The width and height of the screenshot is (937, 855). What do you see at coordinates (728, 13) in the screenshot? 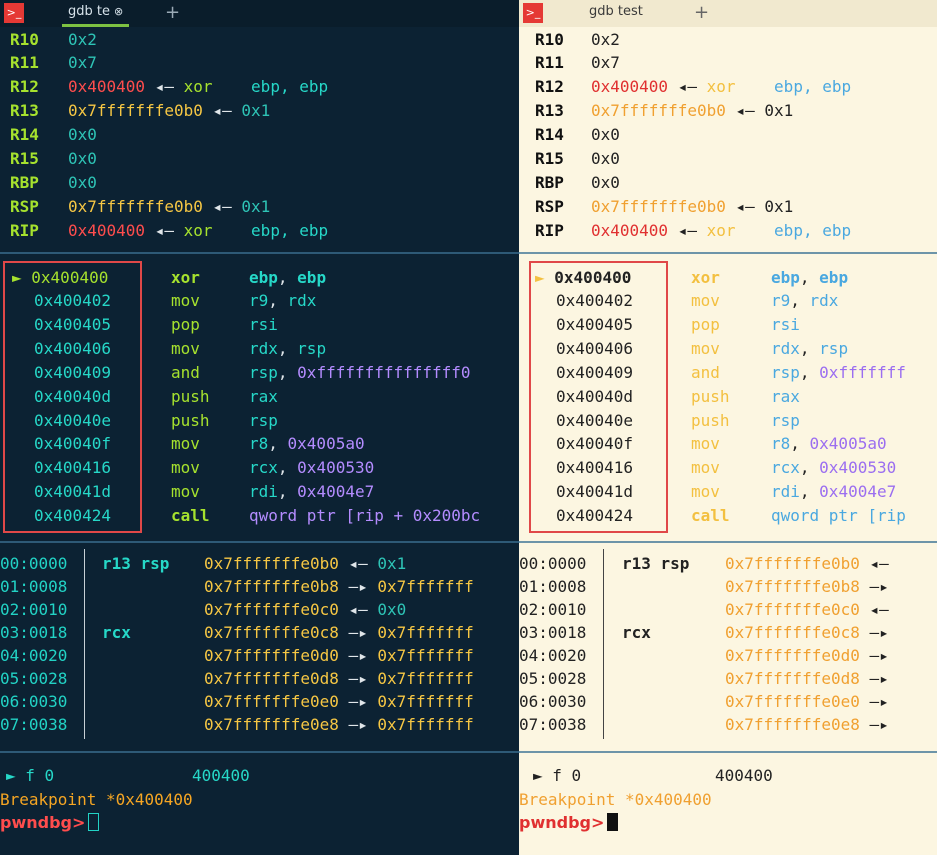
I see `right-tab-bar: >_ gdb test +` at bounding box center [728, 13].